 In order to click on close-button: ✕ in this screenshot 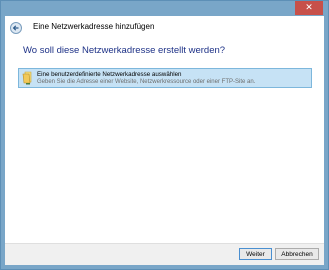, I will do `click(309, 8)`.